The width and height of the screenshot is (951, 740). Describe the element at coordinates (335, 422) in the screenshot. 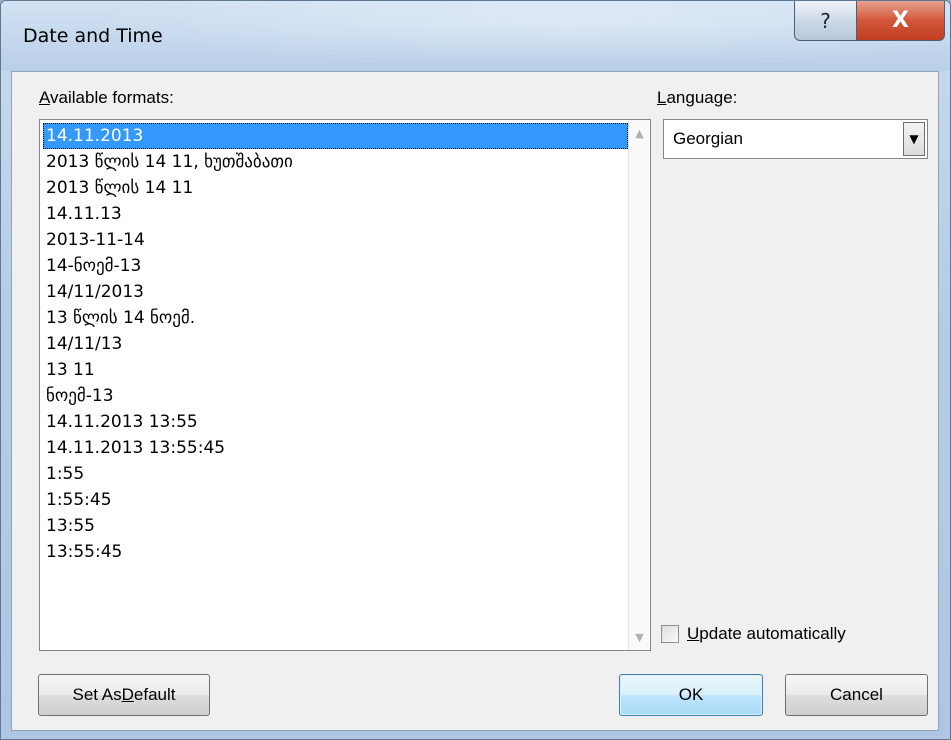

I see `format-list-item: 14.11.2013 13:55` at that location.